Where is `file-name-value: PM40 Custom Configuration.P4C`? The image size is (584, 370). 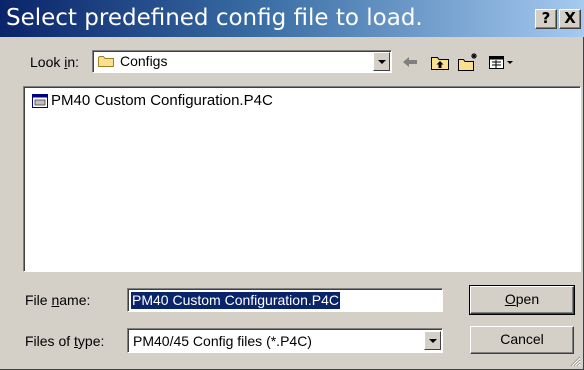 file-name-value: PM40 Custom Configuration.P4C is located at coordinates (235, 300).